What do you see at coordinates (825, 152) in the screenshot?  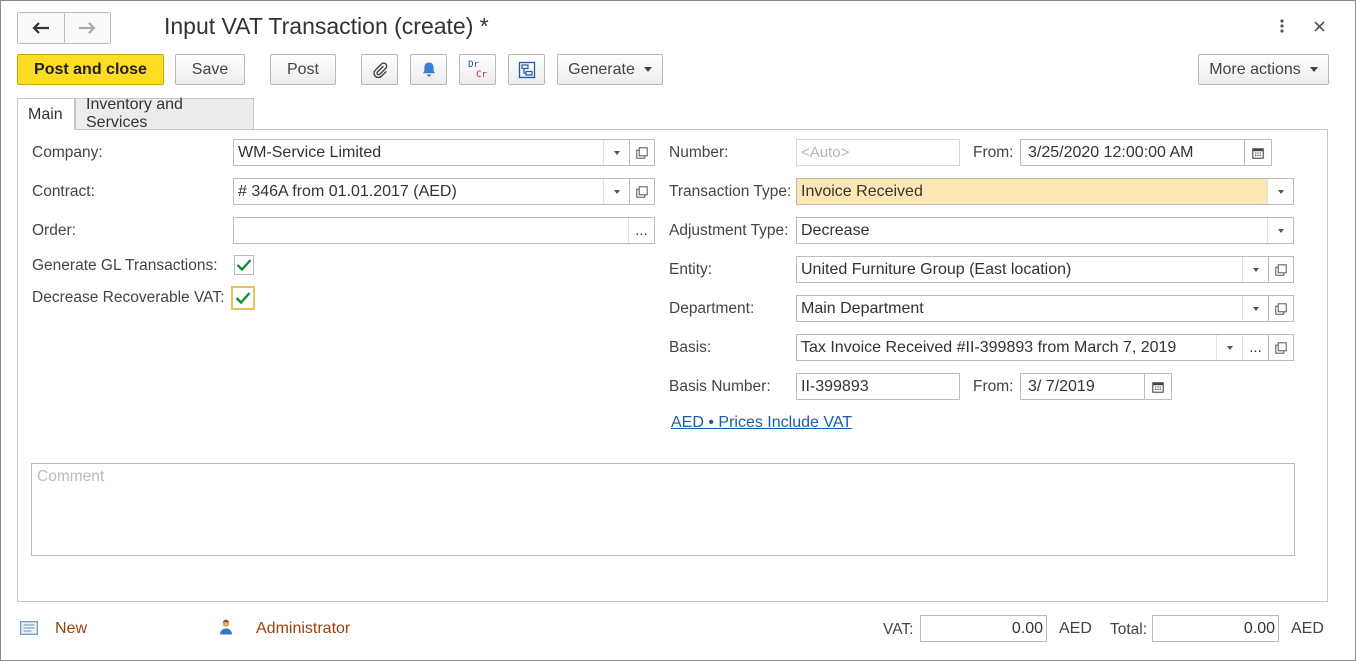 I see `number-placeholder: <Auto>` at bounding box center [825, 152].